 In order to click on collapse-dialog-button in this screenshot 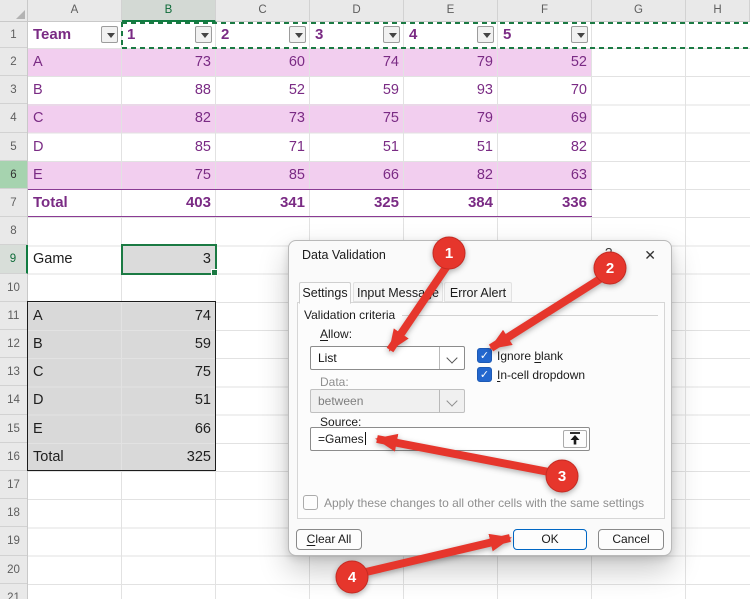, I will do `click(575, 439)`.